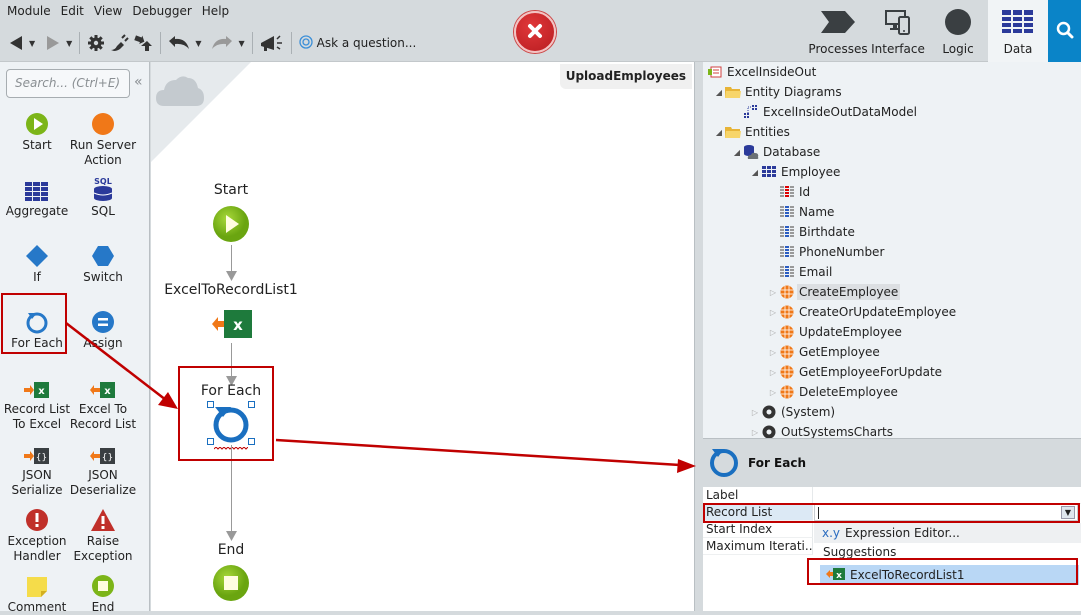 The width and height of the screenshot is (1081, 615). I want to click on undo-dropdown-caret: ▼, so click(198, 43).